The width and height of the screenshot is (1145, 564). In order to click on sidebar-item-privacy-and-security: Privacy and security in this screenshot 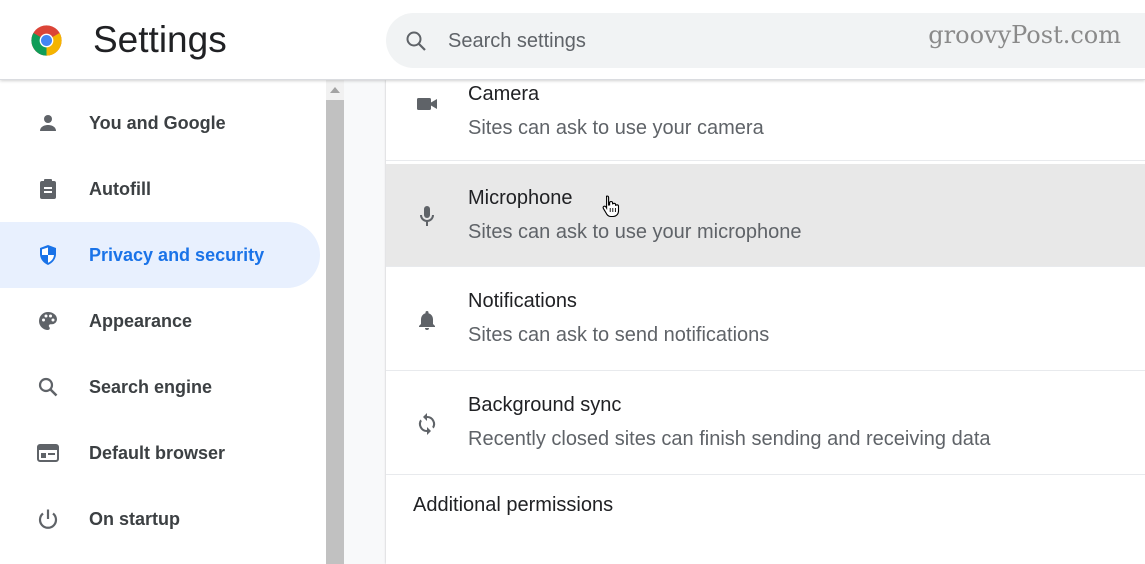, I will do `click(160, 255)`.